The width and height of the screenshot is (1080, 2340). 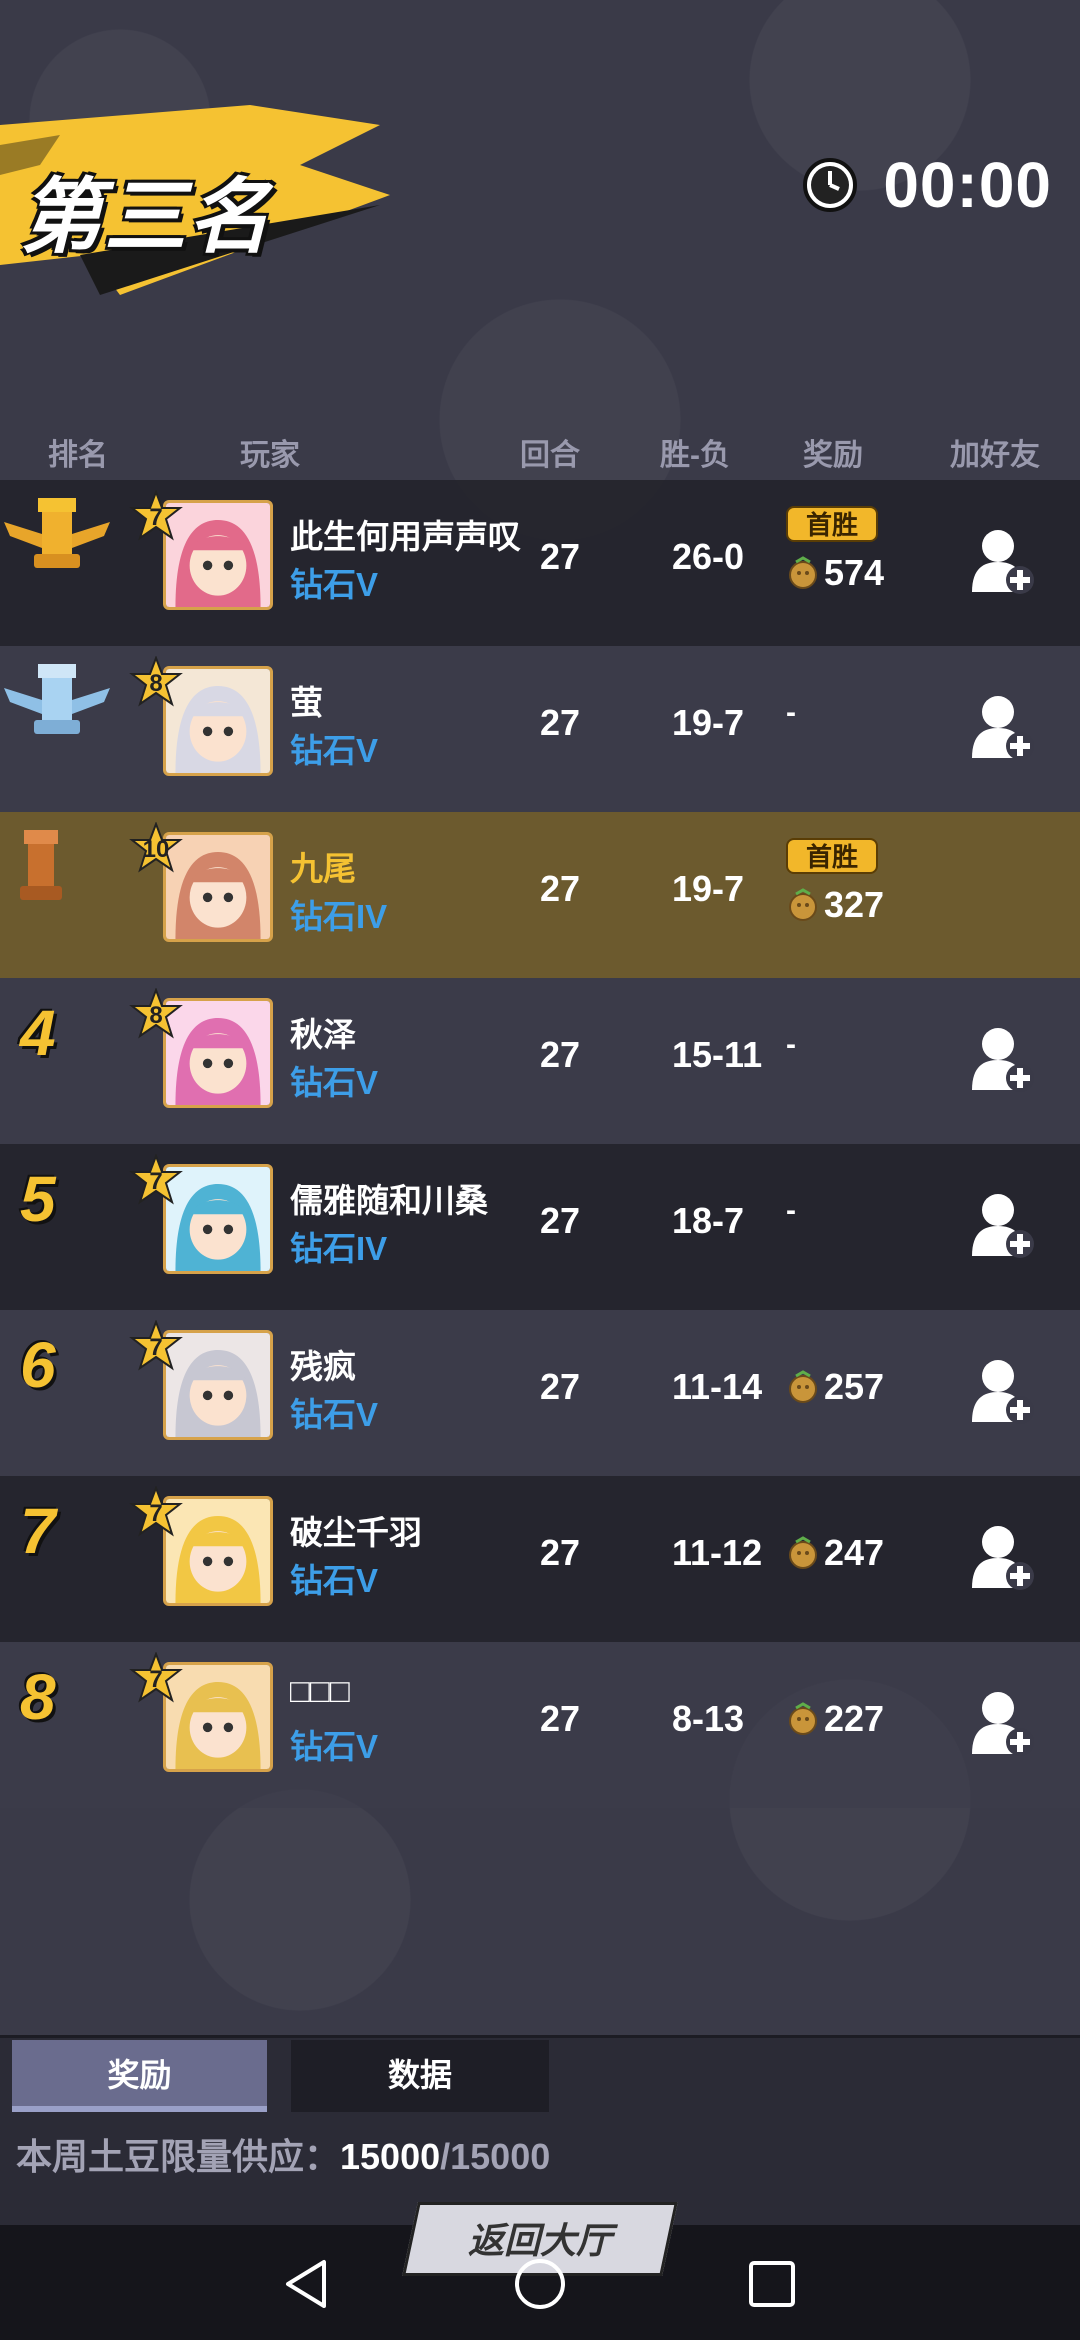 I want to click on rank-number: 7, so click(x=38, y=1531).